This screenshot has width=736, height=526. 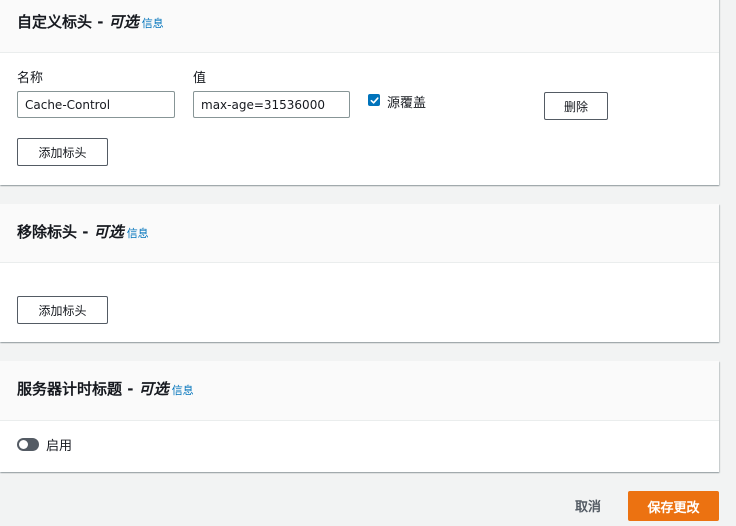 I want to click on enable-toggle, so click(x=28, y=444).